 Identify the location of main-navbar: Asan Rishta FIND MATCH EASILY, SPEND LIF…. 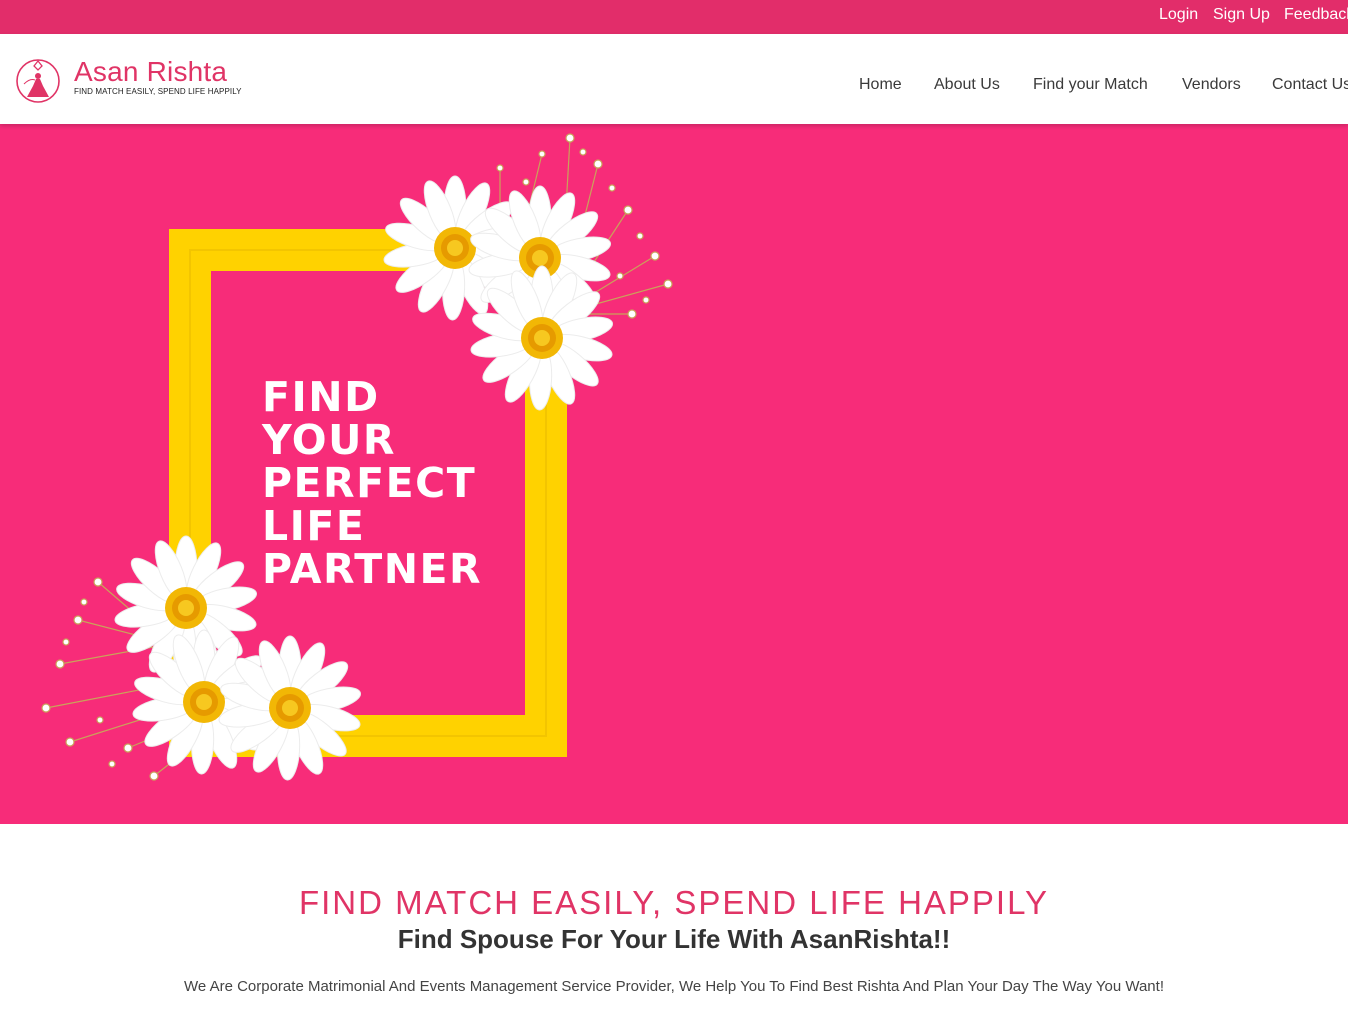
(674, 79).